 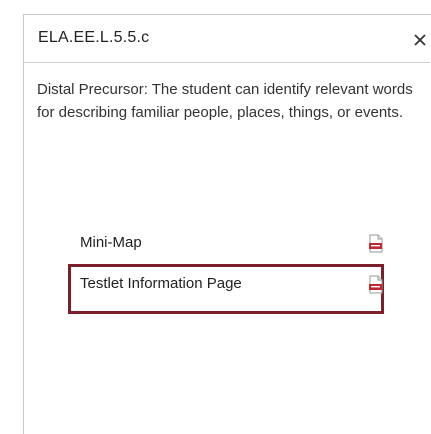 What do you see at coordinates (161, 283) in the screenshot?
I see `testlet-information-link: Testlet Information Page` at bounding box center [161, 283].